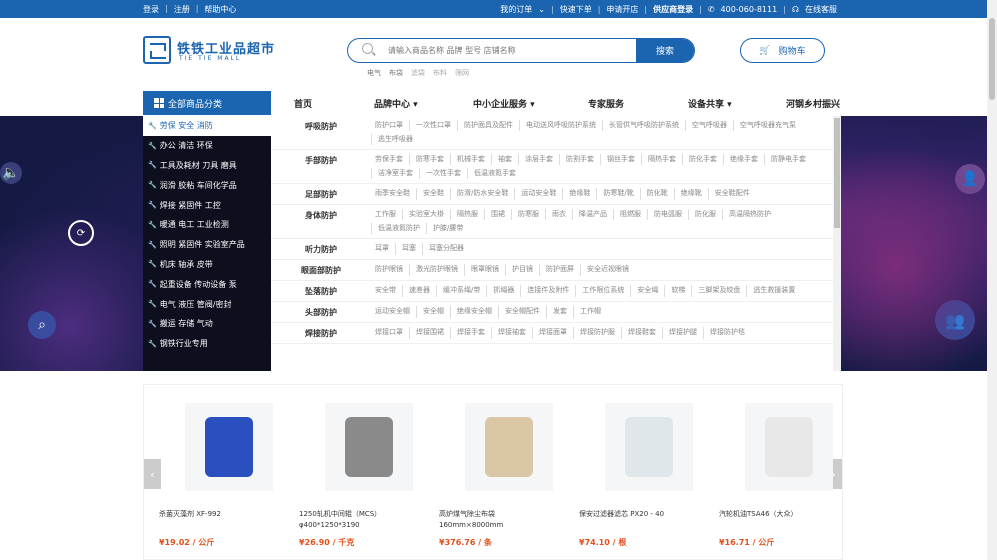  I want to click on subcategory-link: 防化手套, so click(702, 159).